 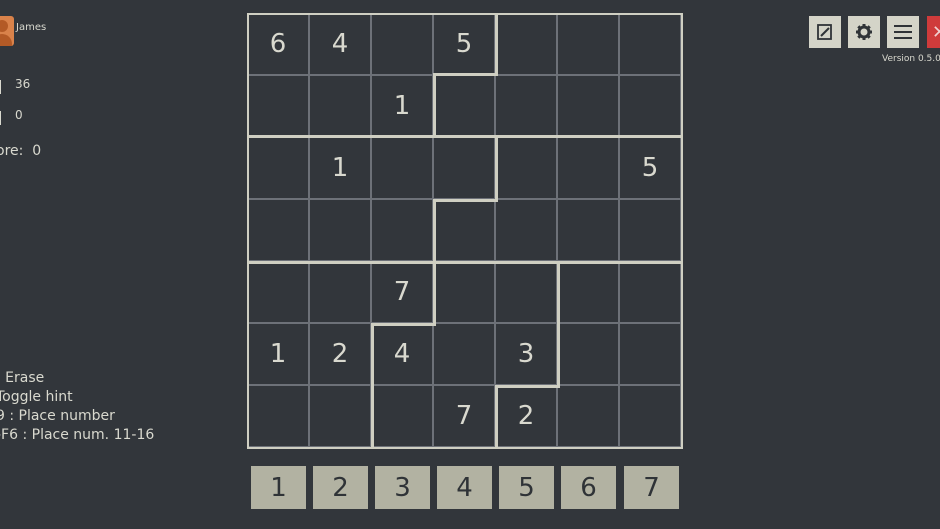 What do you see at coordinates (340, 354) in the screenshot?
I see `grid-cell-r6c2: 2` at bounding box center [340, 354].